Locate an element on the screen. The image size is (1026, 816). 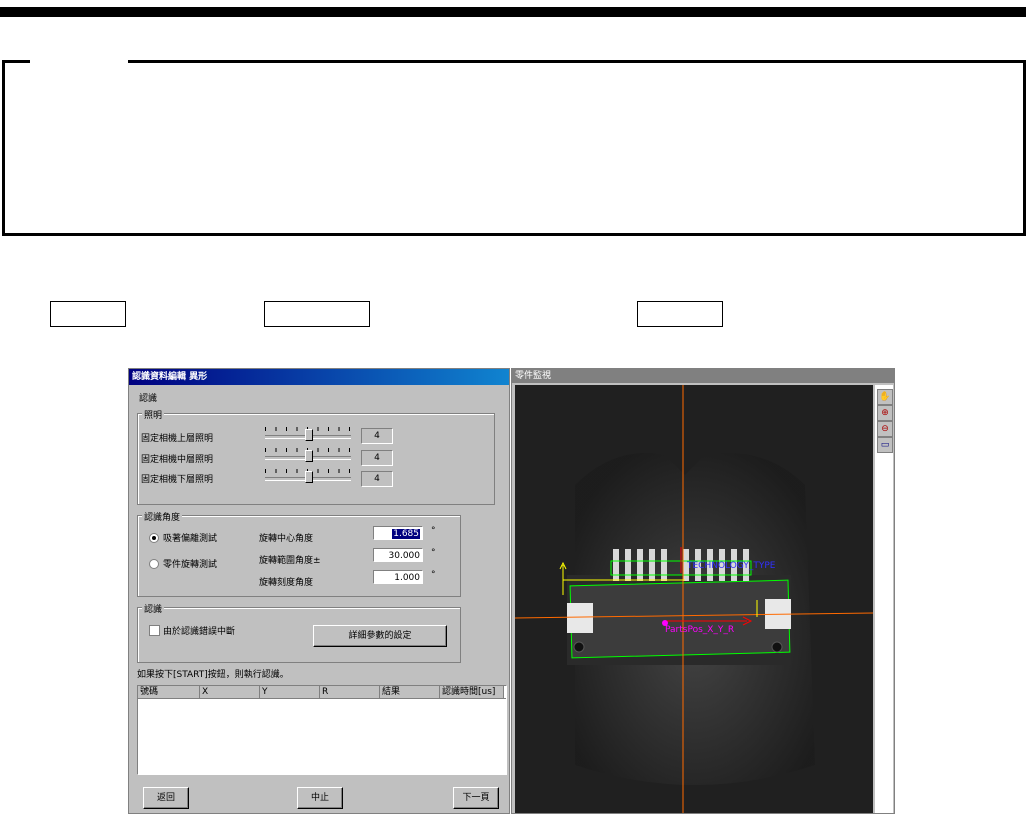
detail-settings-button: 詳細參數的設定 is located at coordinates (380, 636).